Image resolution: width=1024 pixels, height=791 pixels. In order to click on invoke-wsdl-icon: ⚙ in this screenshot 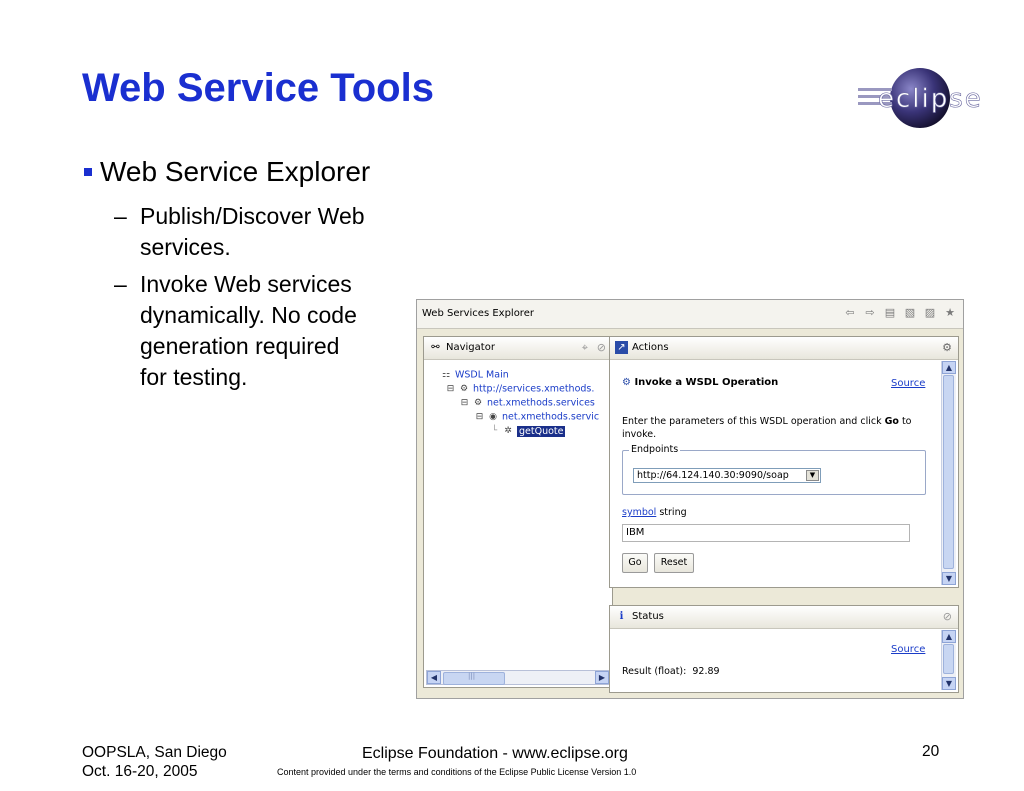, I will do `click(626, 382)`.